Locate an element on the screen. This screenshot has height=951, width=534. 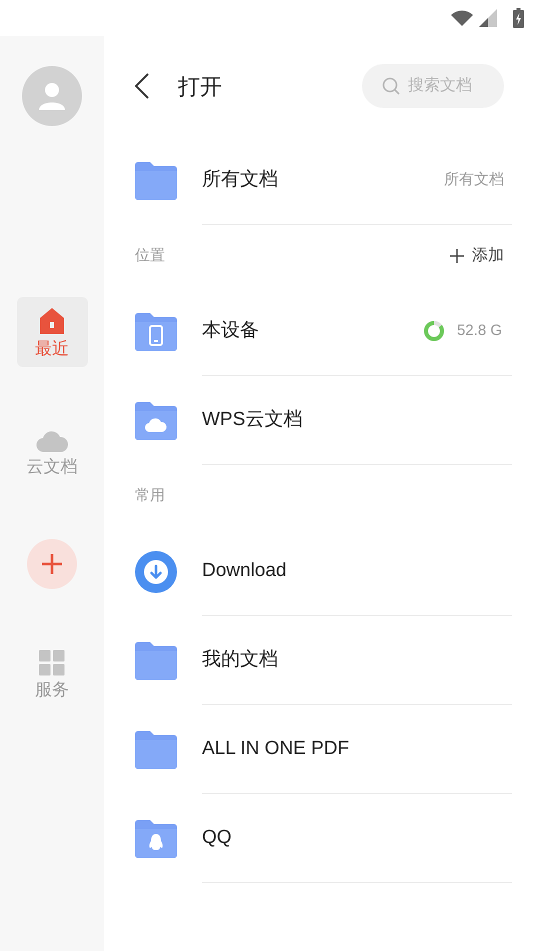
item-label: QQ is located at coordinates (353, 838).